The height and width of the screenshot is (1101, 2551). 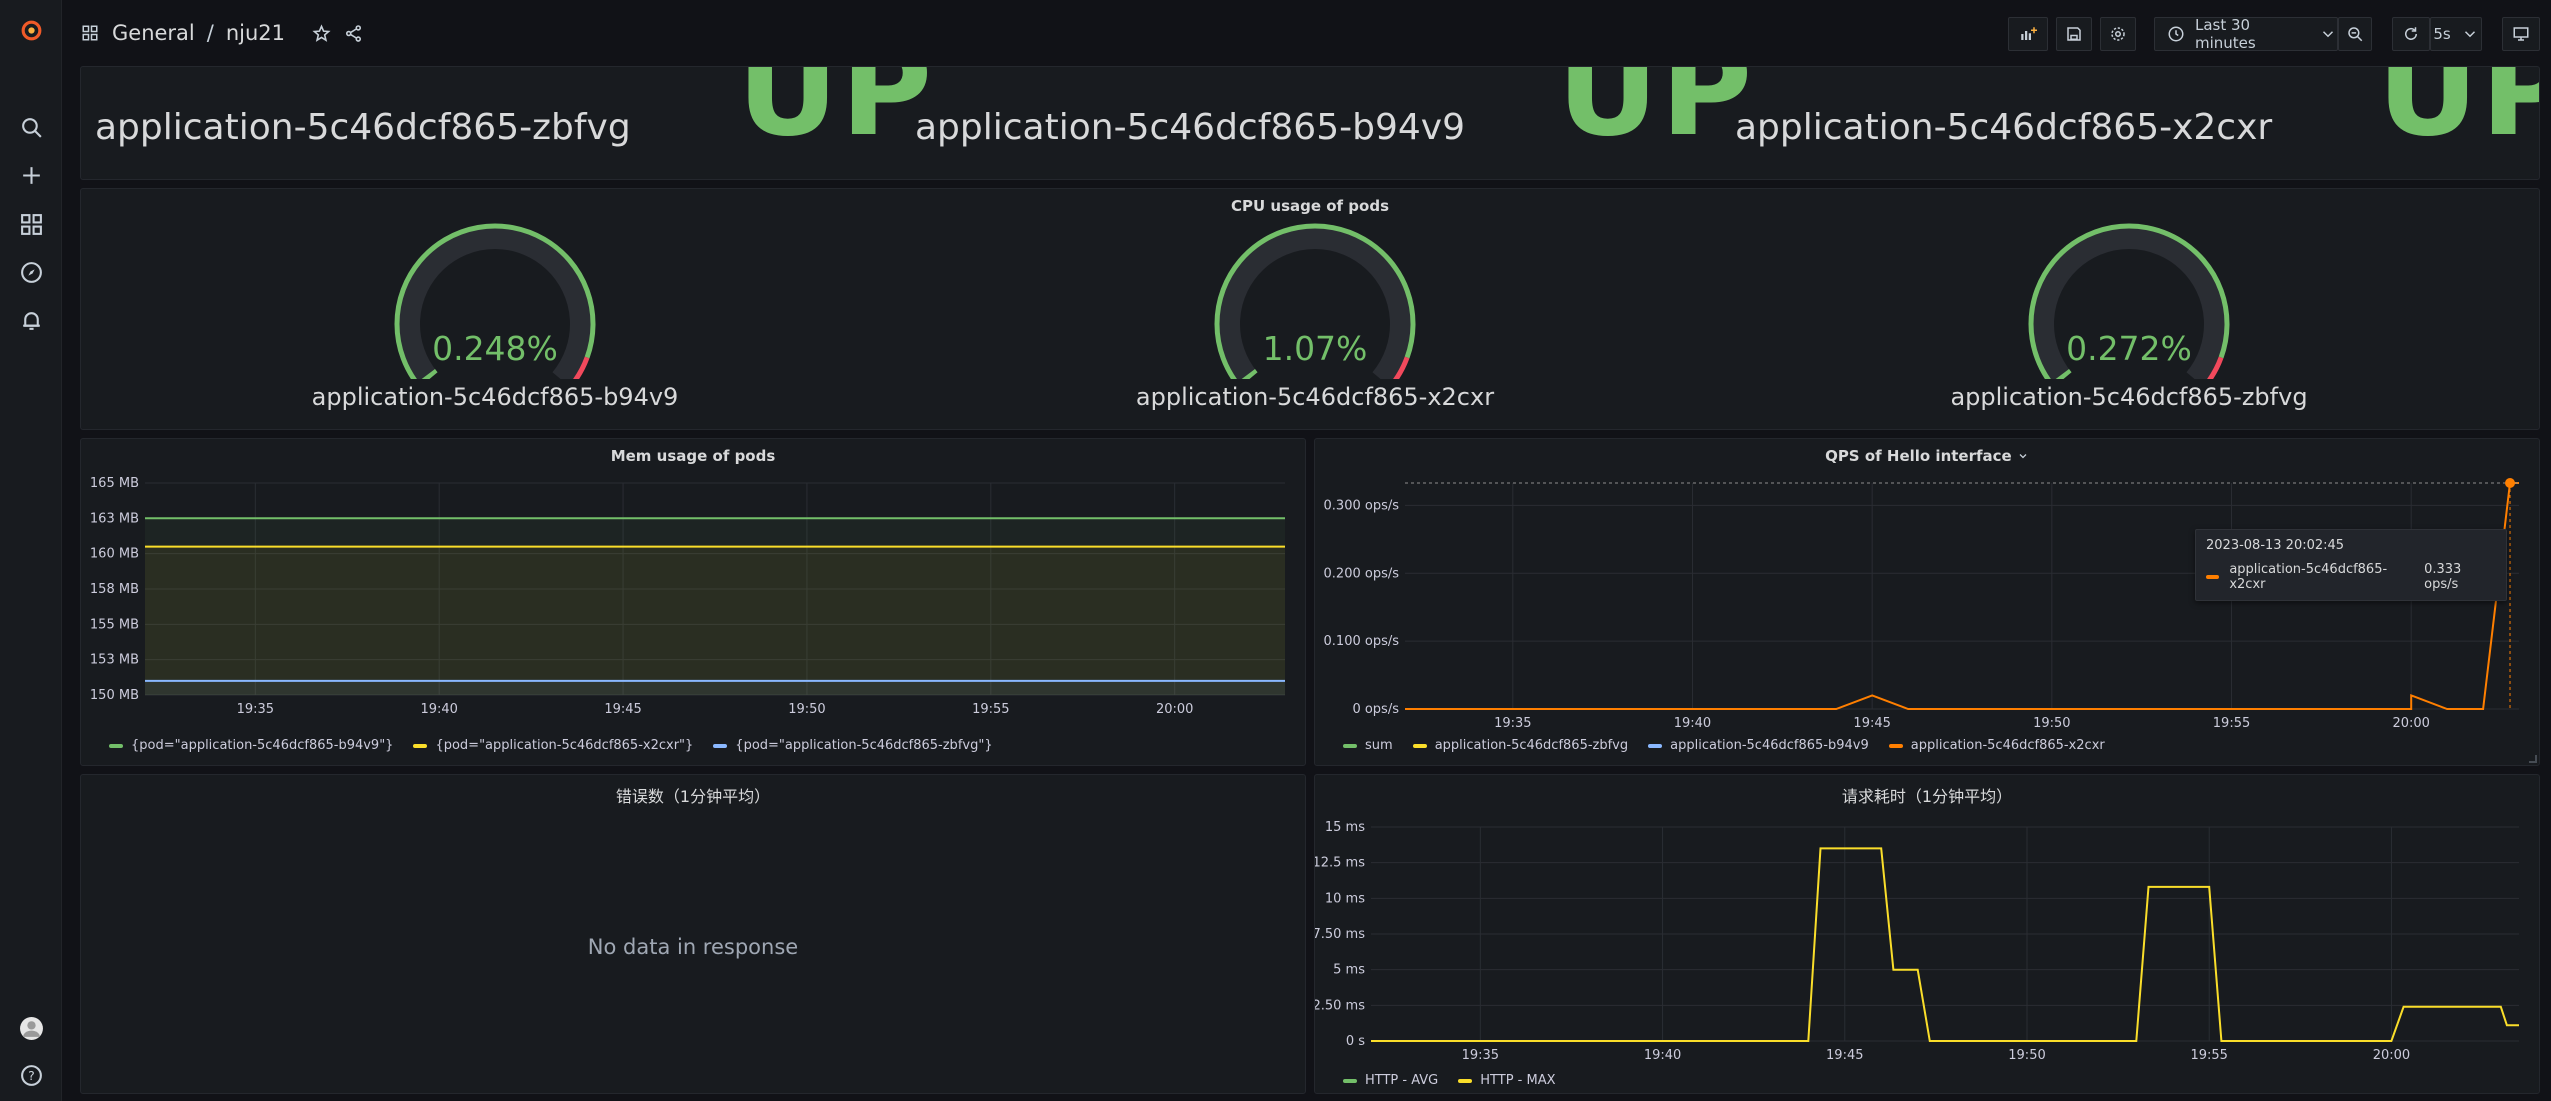 What do you see at coordinates (2456, 34) in the screenshot?
I see `refresh-interval-picker: 5s` at bounding box center [2456, 34].